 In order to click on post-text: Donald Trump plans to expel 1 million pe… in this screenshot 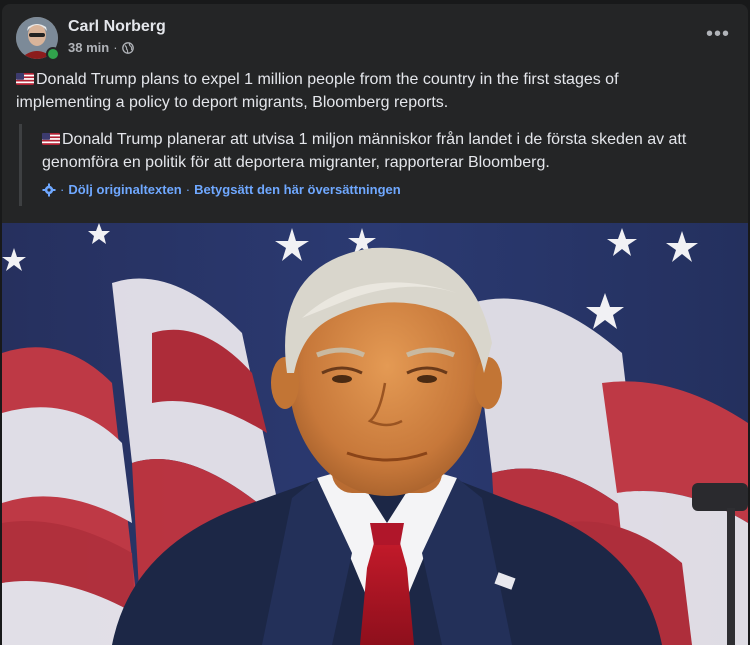, I will do `click(331, 91)`.